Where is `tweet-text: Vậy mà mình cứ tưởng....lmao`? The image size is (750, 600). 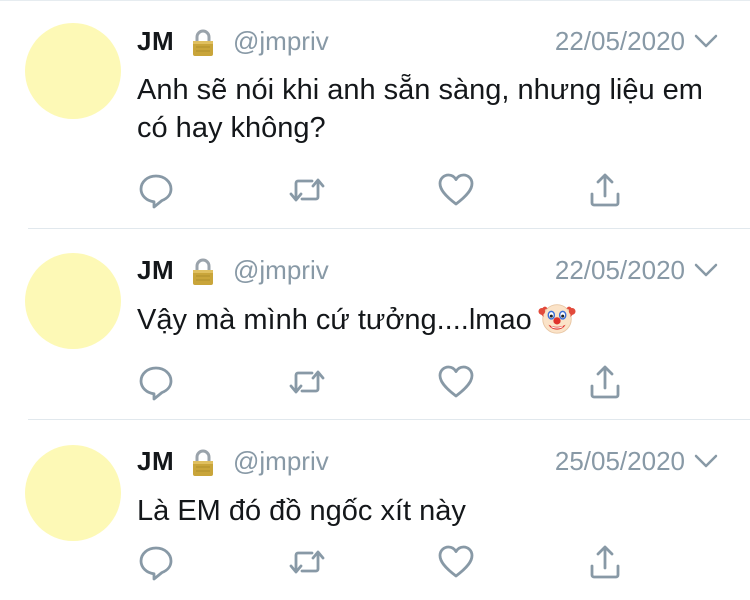
tweet-text: Vậy mà mình cứ tưởng....lmao is located at coordinates (432, 320).